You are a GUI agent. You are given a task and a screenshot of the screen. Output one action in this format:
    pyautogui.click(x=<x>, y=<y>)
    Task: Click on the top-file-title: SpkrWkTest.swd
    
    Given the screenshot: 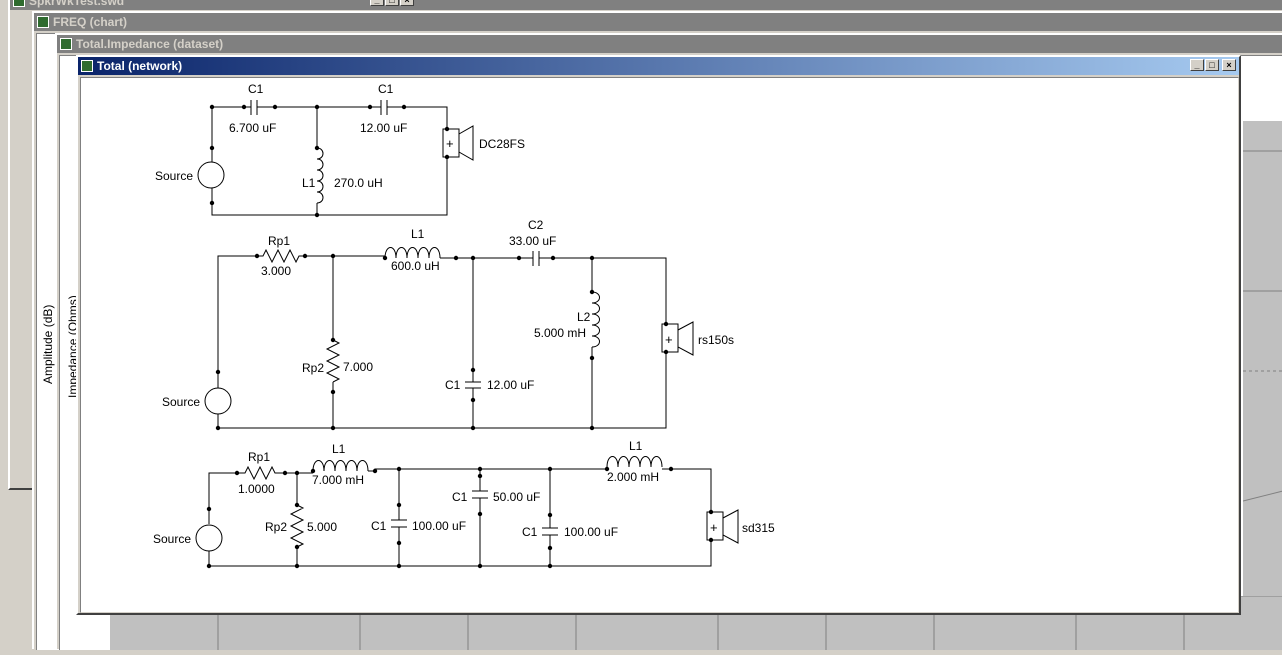 What is the action you would take?
    pyautogui.click(x=77, y=4)
    